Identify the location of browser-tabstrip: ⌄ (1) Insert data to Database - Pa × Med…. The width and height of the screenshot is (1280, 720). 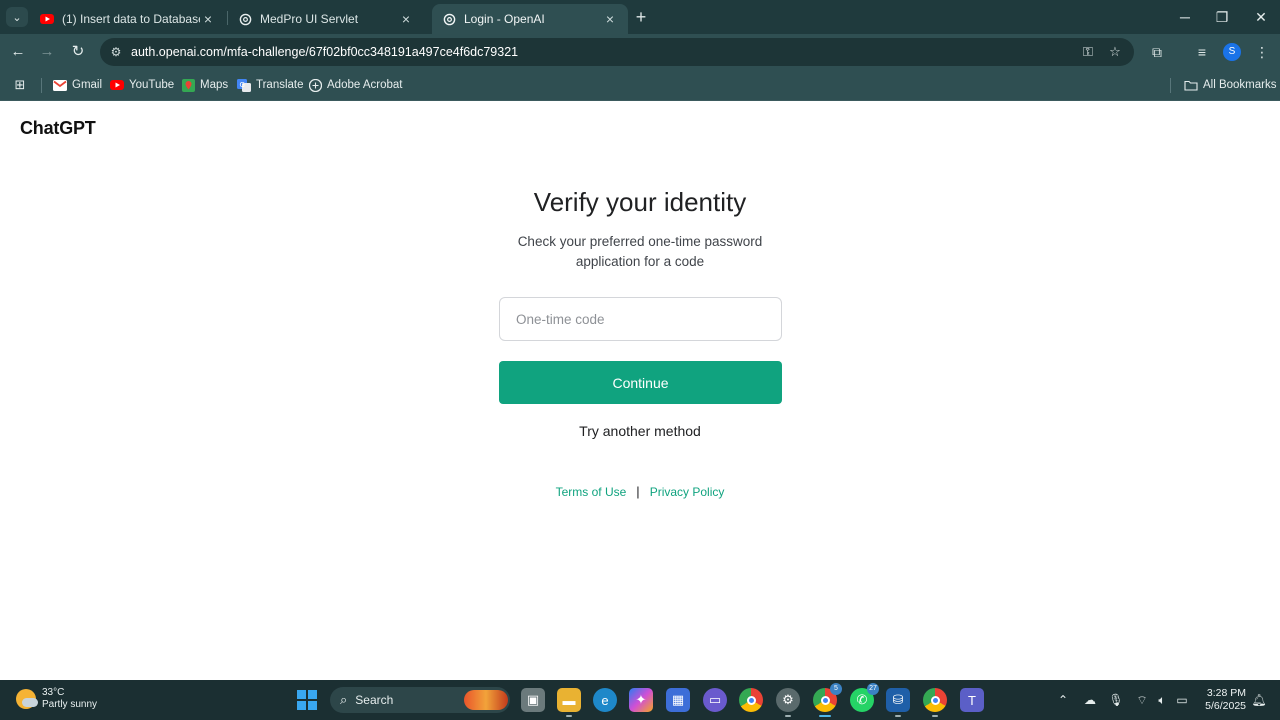
(640, 17).